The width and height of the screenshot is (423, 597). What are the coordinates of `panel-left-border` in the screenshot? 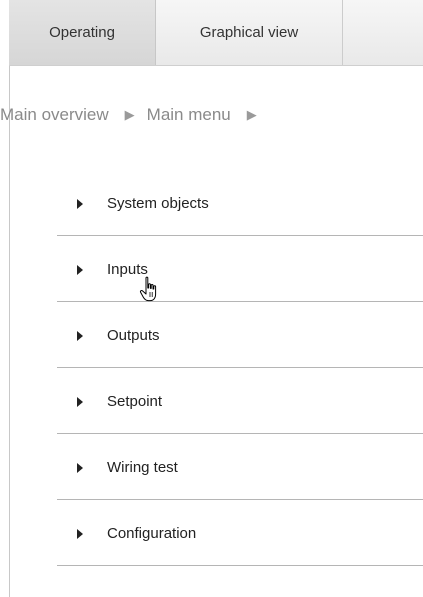 It's located at (9, 298).